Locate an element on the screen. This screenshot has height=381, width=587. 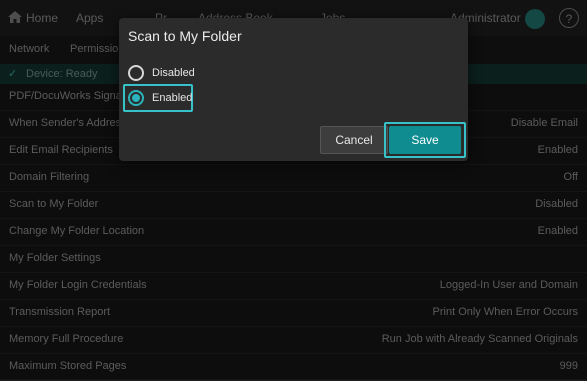
radio-disabled is located at coordinates (136, 73).